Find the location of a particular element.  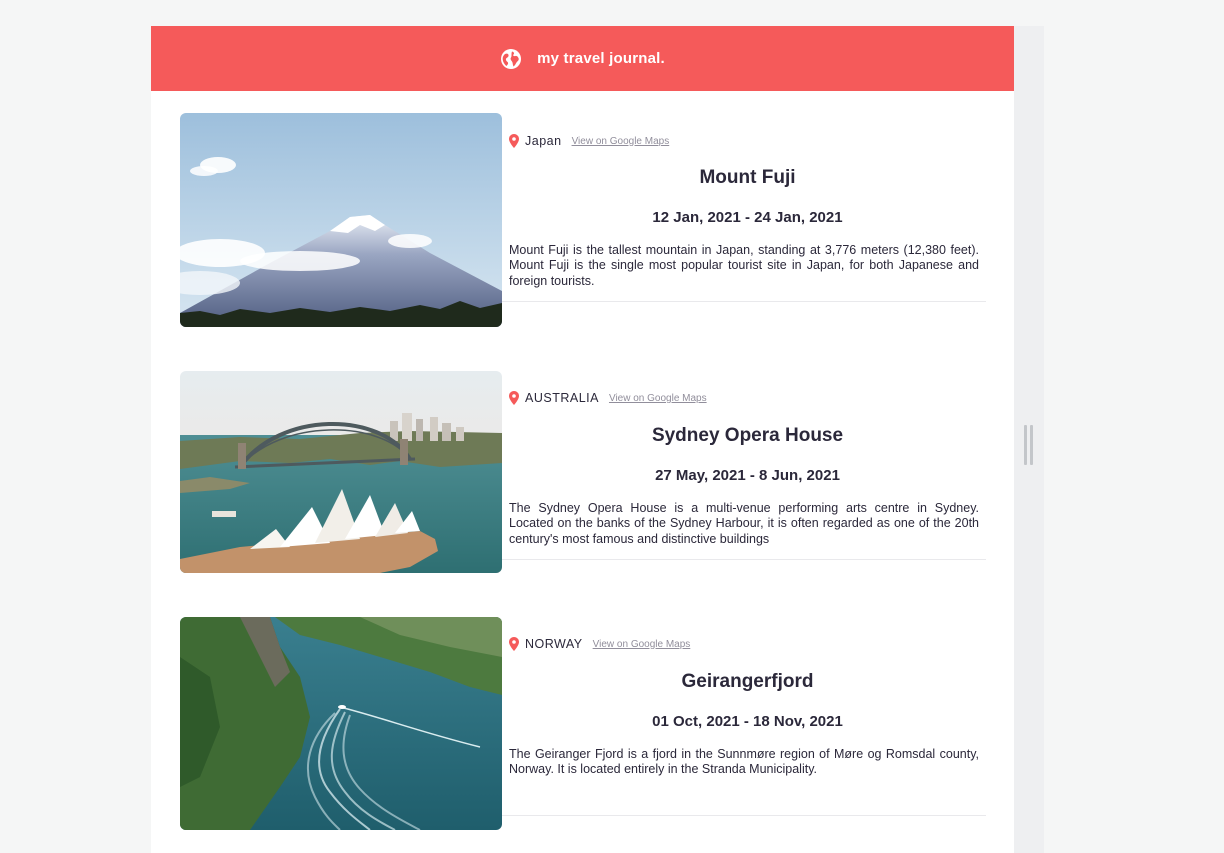

entry-title: Mount Fuji is located at coordinates (747, 177).